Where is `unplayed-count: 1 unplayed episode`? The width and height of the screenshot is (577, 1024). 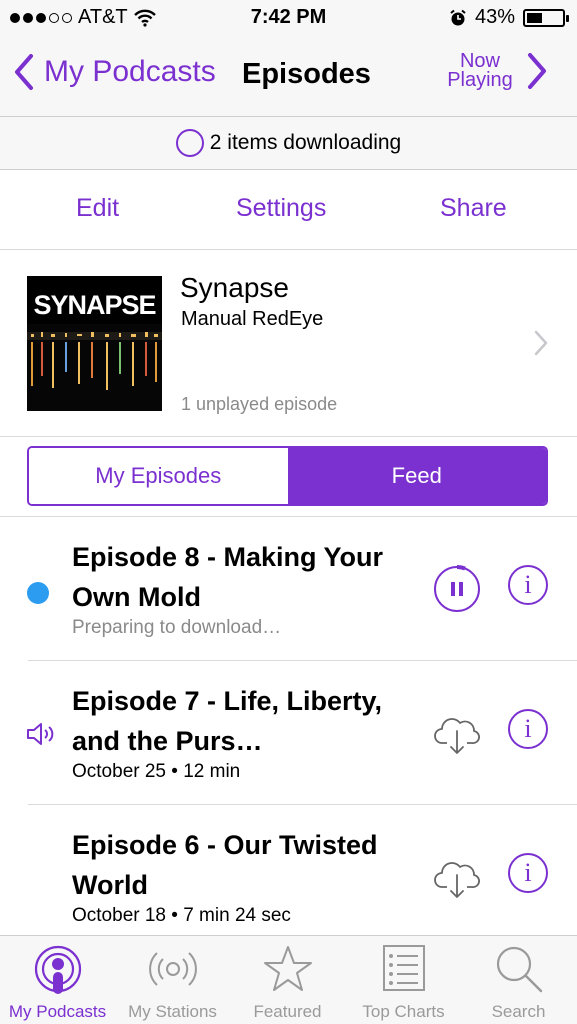 unplayed-count: 1 unplayed episode is located at coordinates (259, 404).